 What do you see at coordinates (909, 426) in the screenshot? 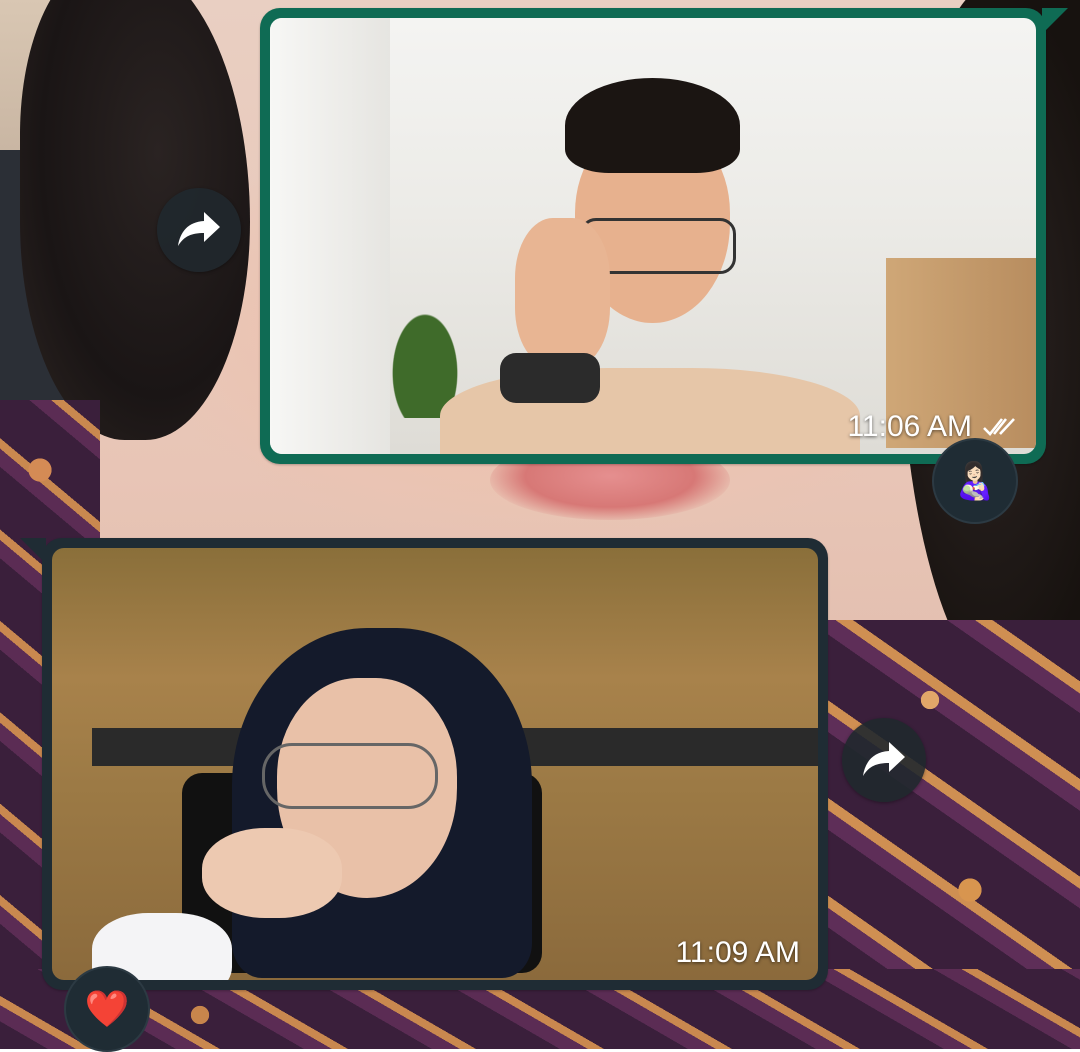
I see `message-time: 11:06 AM` at bounding box center [909, 426].